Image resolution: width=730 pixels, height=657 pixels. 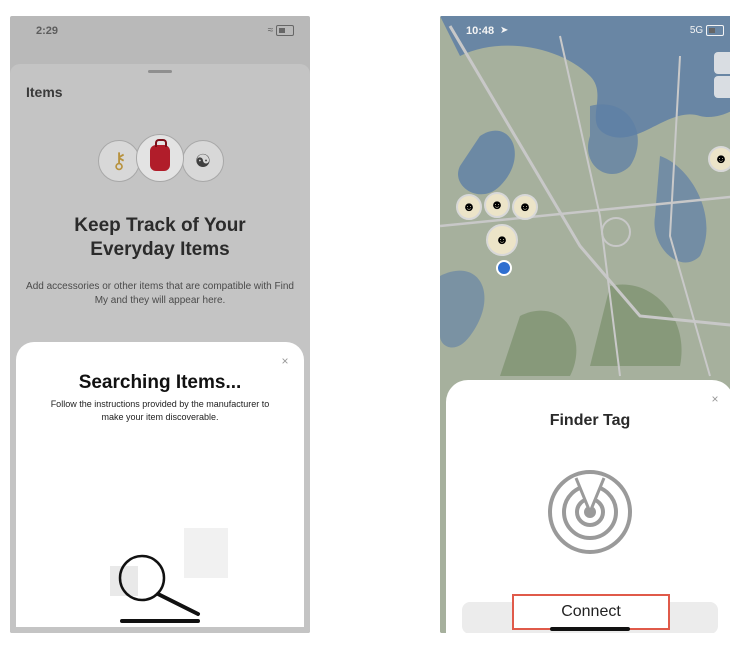 What do you see at coordinates (160, 225) in the screenshot?
I see `heading-line-1: Keep Track of Your` at bounding box center [160, 225].